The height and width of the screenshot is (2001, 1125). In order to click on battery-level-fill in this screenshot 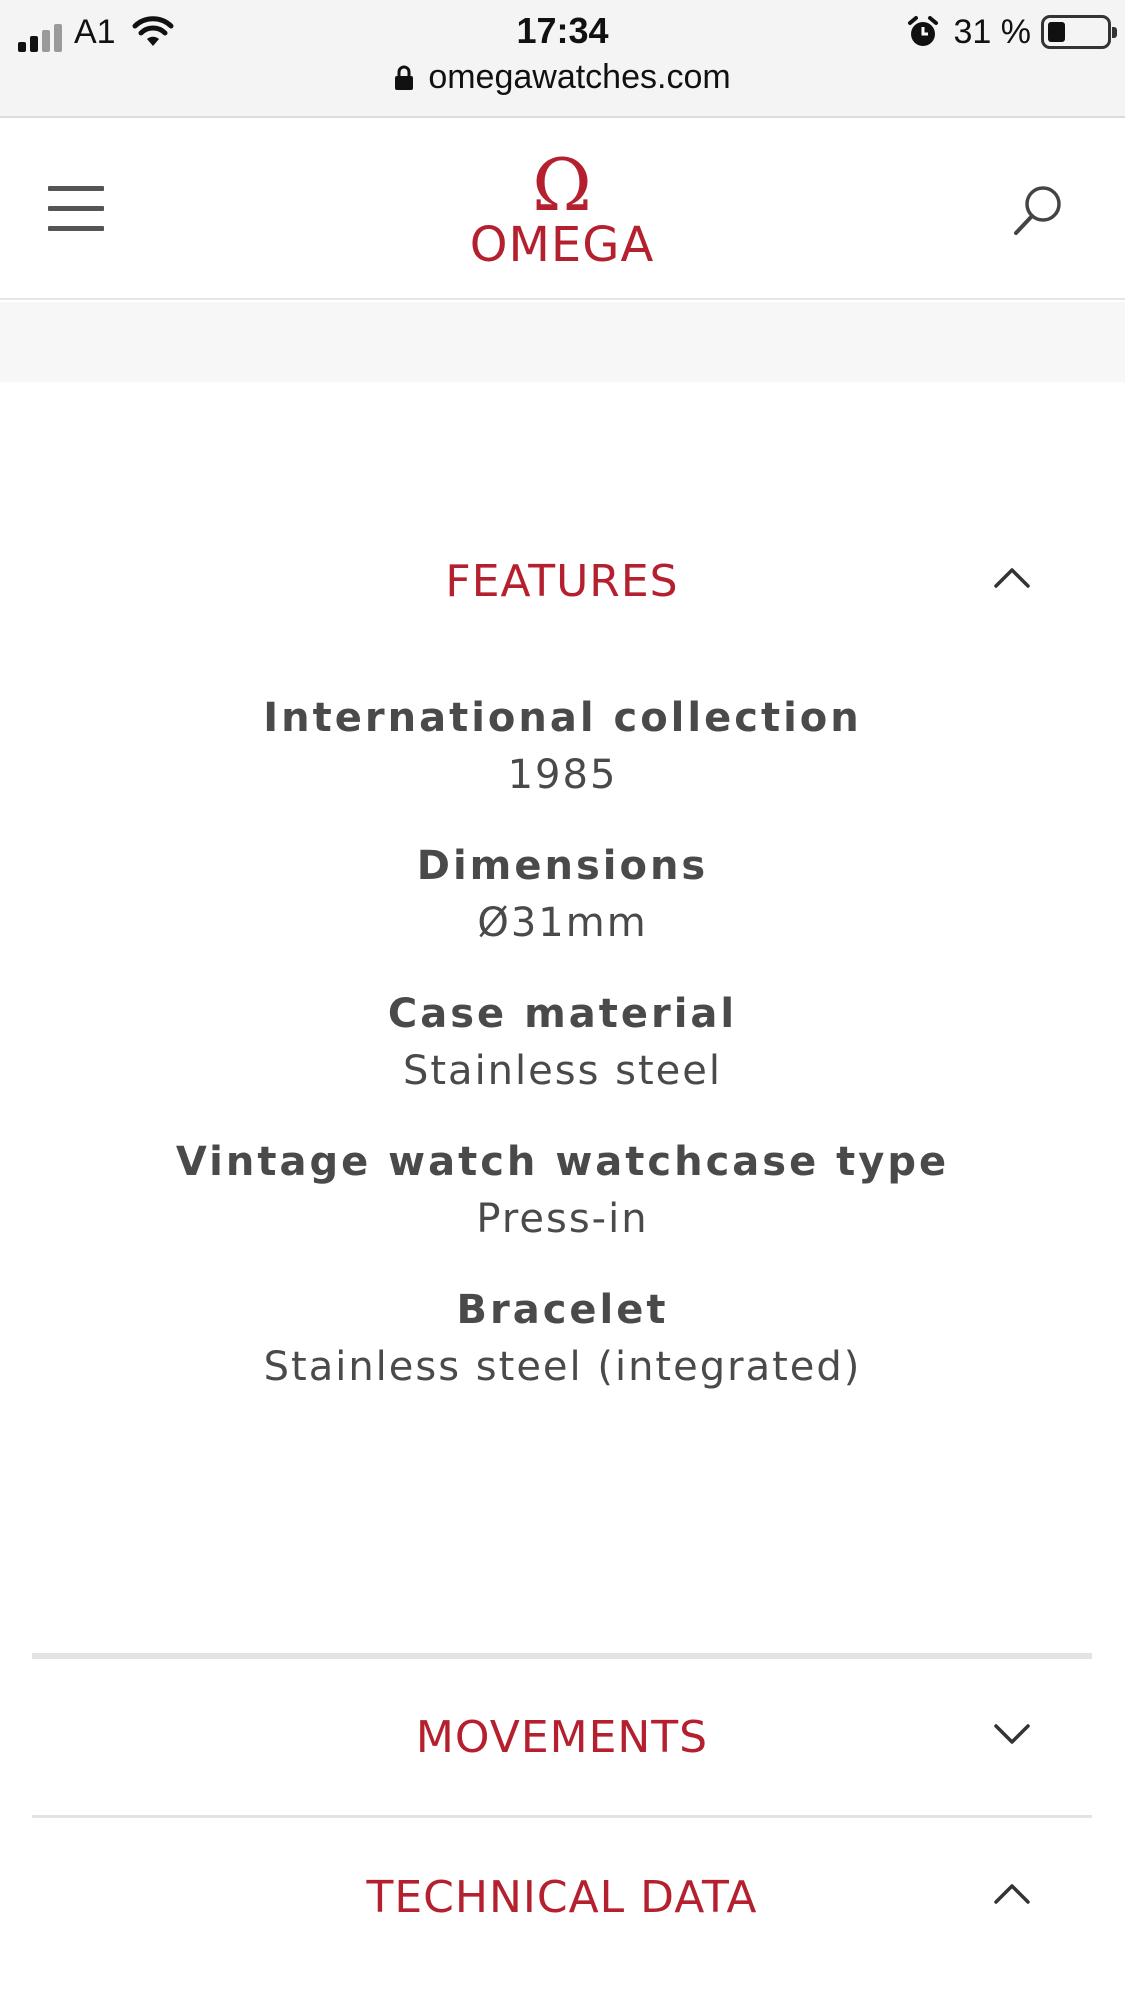, I will do `click(1056, 32)`.